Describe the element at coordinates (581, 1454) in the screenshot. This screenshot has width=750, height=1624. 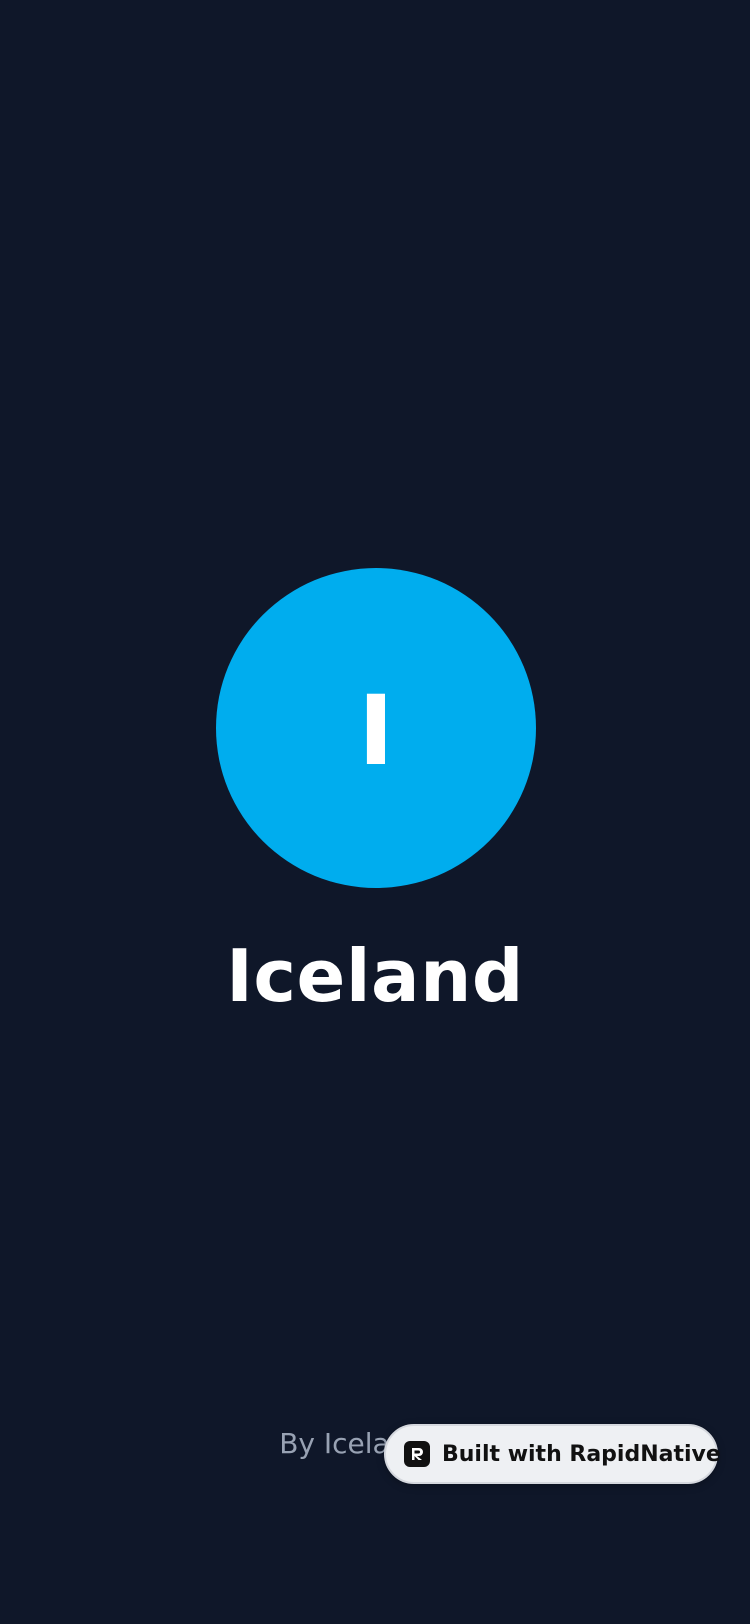
I see `built-with-label: Built with RapidNative` at that location.